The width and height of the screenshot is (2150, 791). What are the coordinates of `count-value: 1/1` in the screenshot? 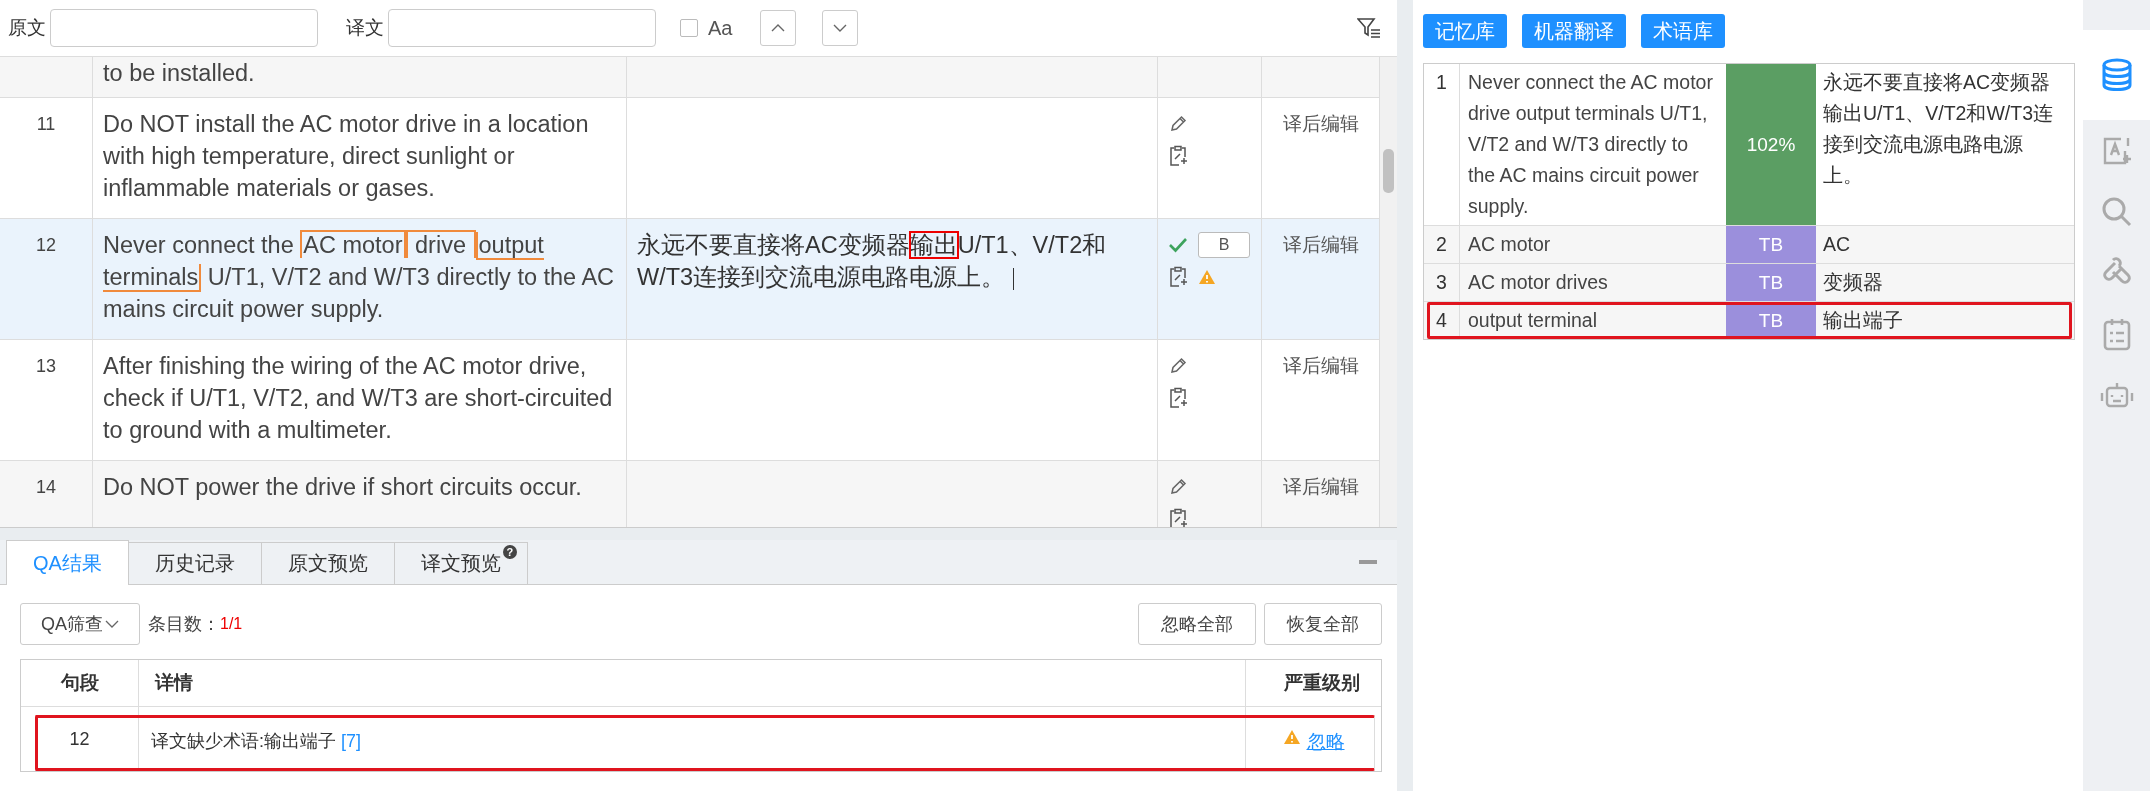 It's located at (231, 624).